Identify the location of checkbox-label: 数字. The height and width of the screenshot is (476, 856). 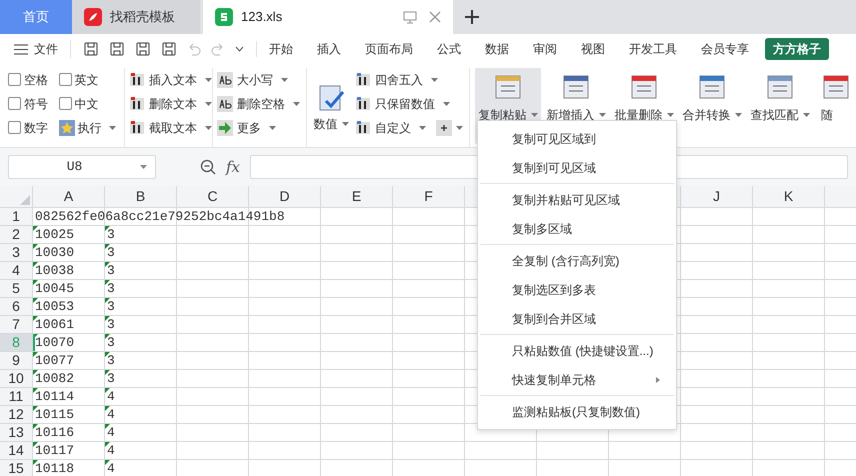
(36, 128).